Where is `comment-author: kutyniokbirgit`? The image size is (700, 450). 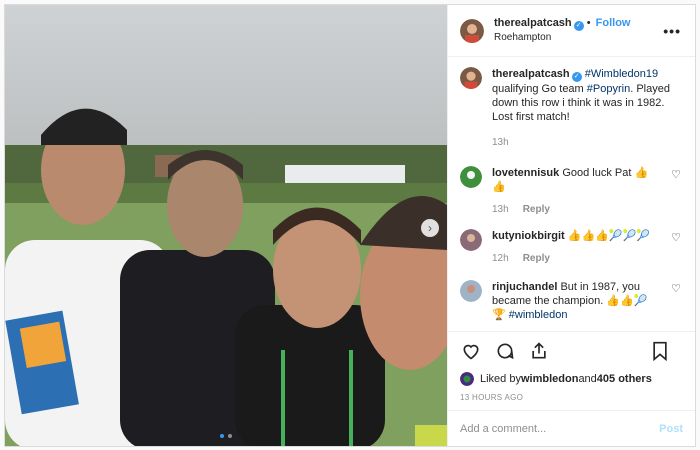 comment-author: kutyniokbirgit is located at coordinates (528, 236).